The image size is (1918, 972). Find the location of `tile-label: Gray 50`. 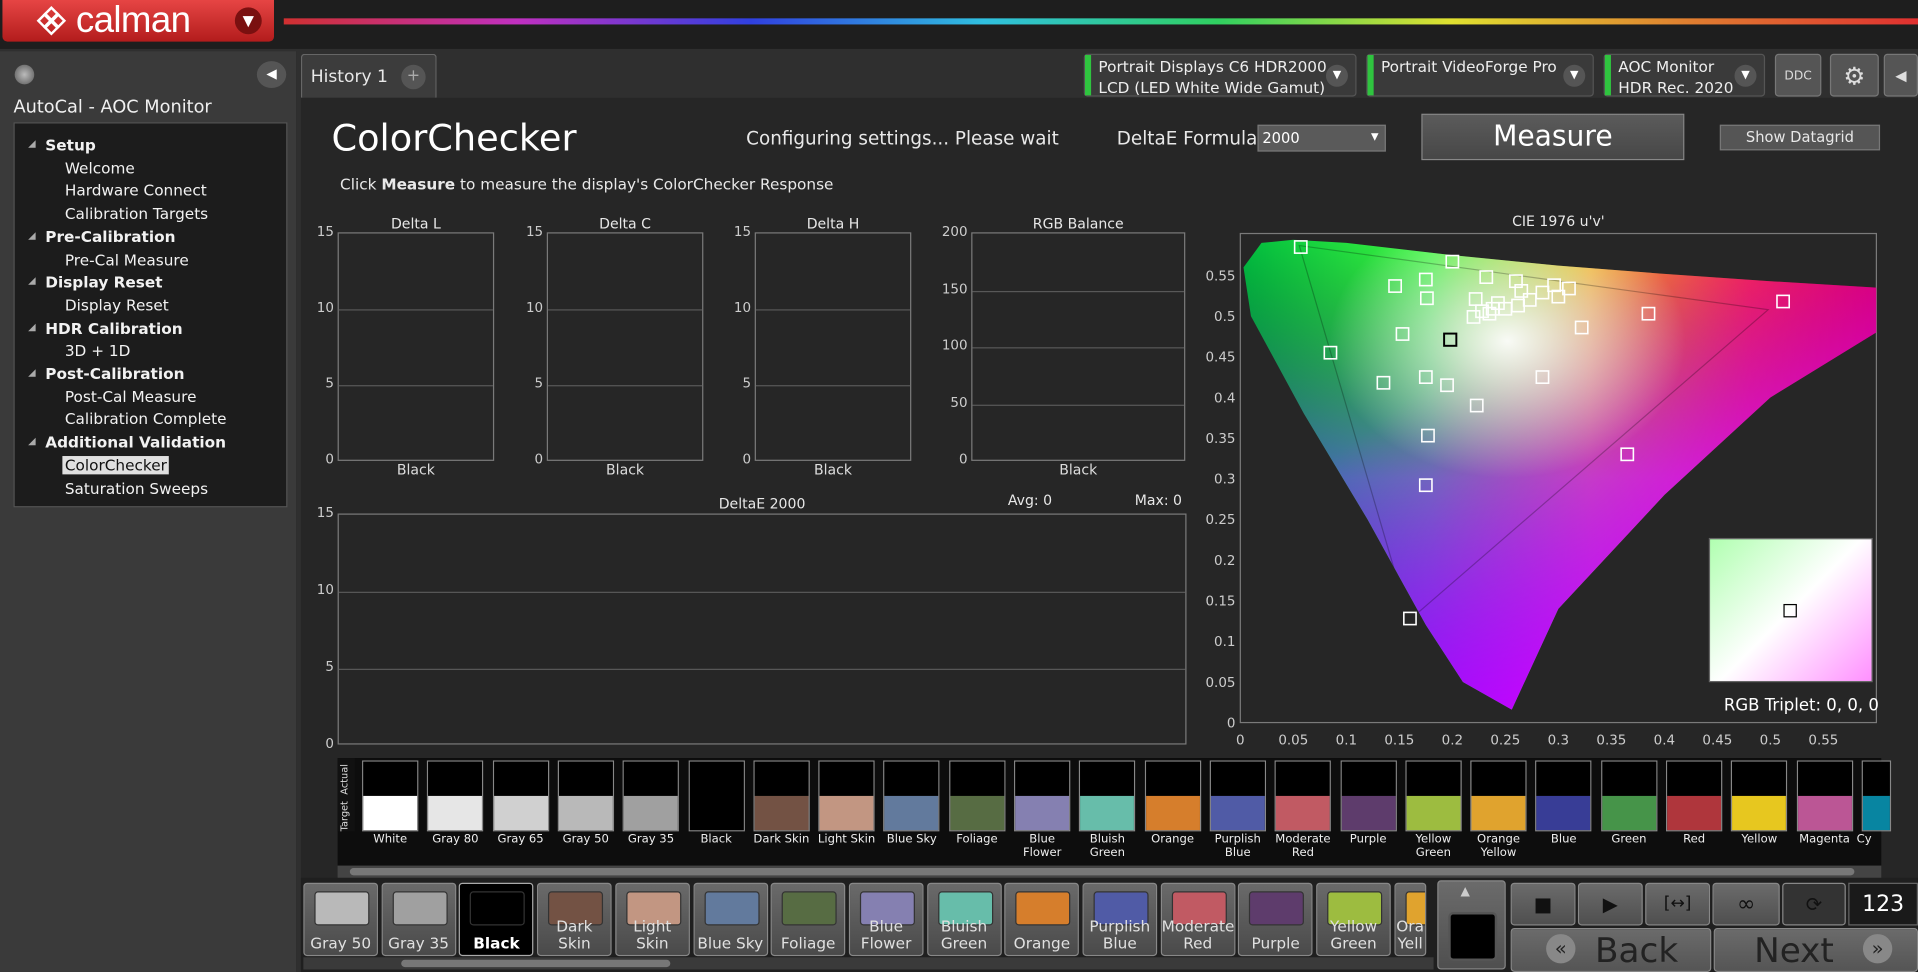

tile-label: Gray 50 is located at coordinates (341, 943).